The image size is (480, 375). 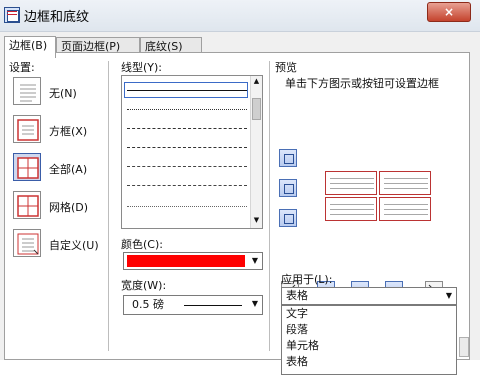 What do you see at coordinates (256, 109) in the screenshot?
I see `scroll-thumb` at bounding box center [256, 109].